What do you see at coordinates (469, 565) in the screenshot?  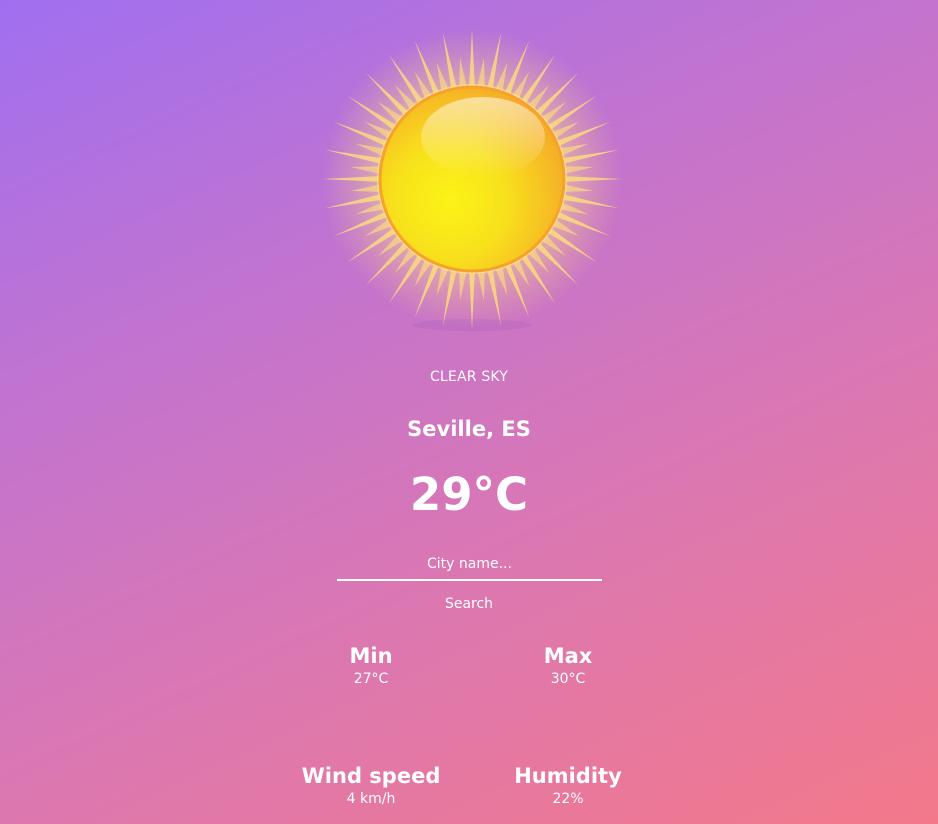 I see `city-search-input` at bounding box center [469, 565].